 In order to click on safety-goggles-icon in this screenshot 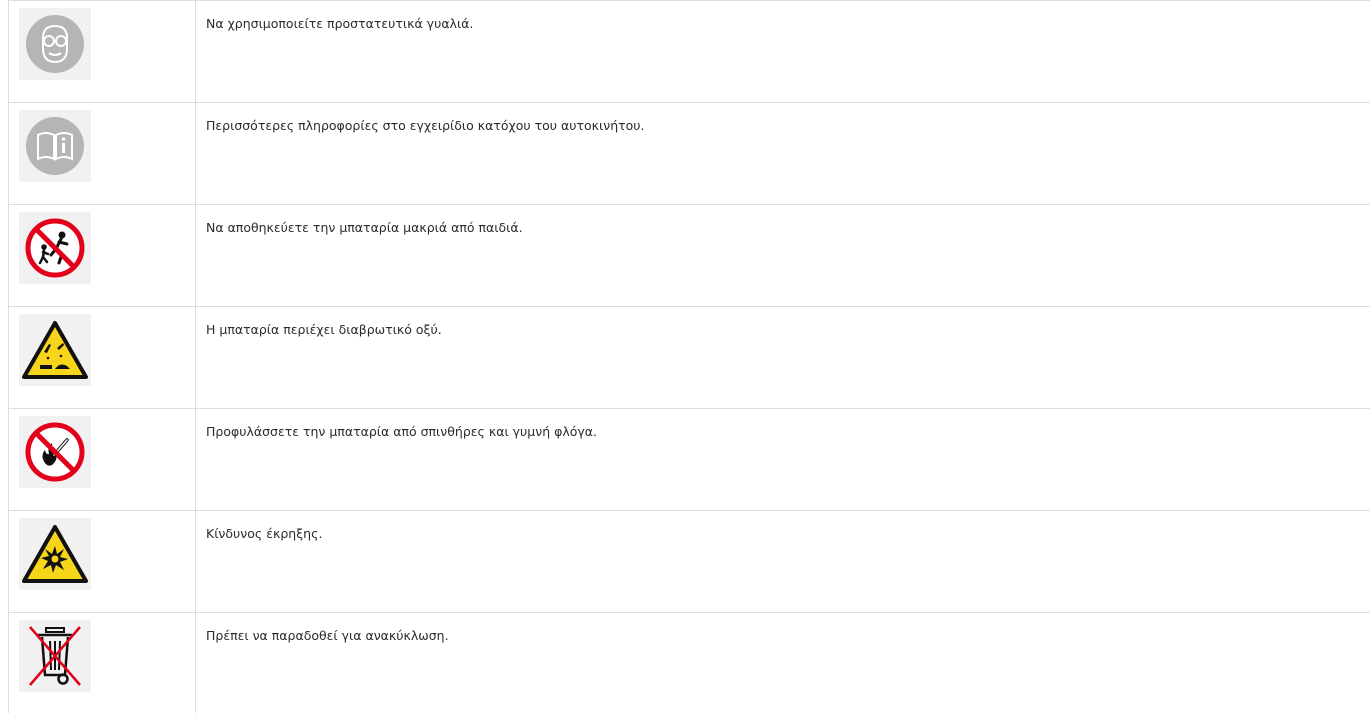, I will do `click(55, 44)`.